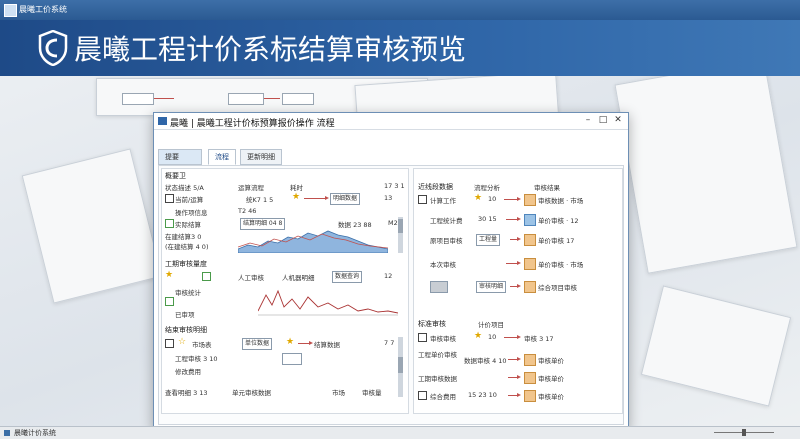 This screenshot has width=800, height=439. What do you see at coordinates (603, 120) in the screenshot?
I see `maximize-icon: □` at bounding box center [603, 120].